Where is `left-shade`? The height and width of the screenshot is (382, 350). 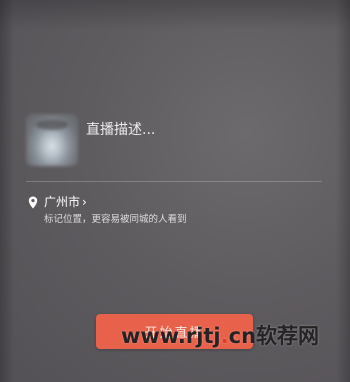
left-shade is located at coordinates (7, 191).